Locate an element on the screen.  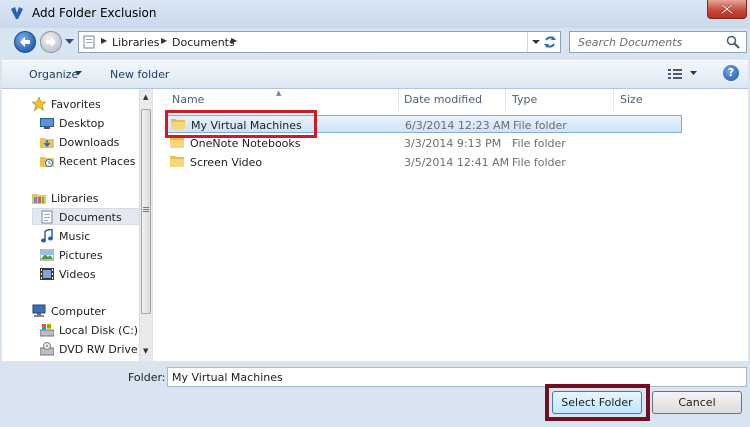
nav-item-label: Recent Places is located at coordinates (97, 161).